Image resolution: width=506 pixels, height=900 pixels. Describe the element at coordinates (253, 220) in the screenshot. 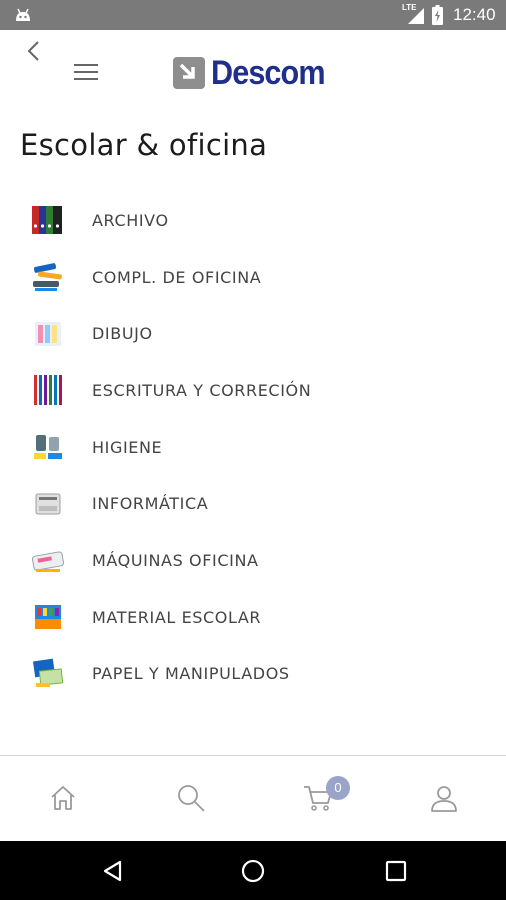

I see `category-item-archivo: ARCHIVO` at that location.